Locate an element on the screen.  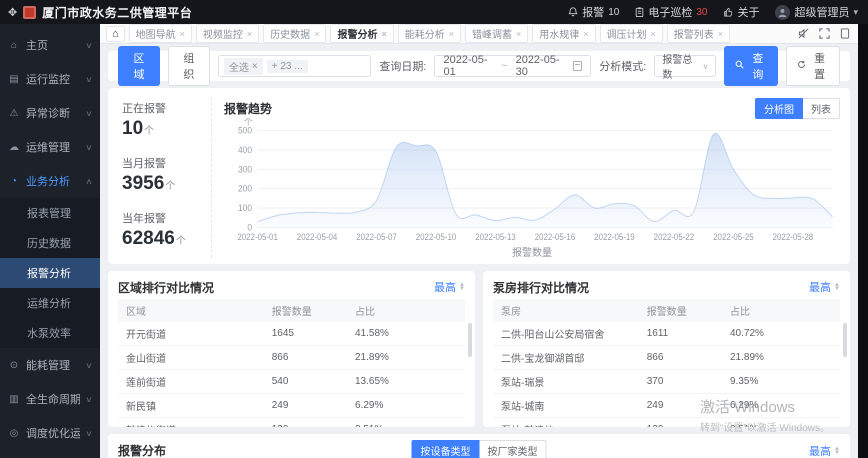
row-name: 二供-宝龙御湖首邸 is located at coordinates (566, 357).